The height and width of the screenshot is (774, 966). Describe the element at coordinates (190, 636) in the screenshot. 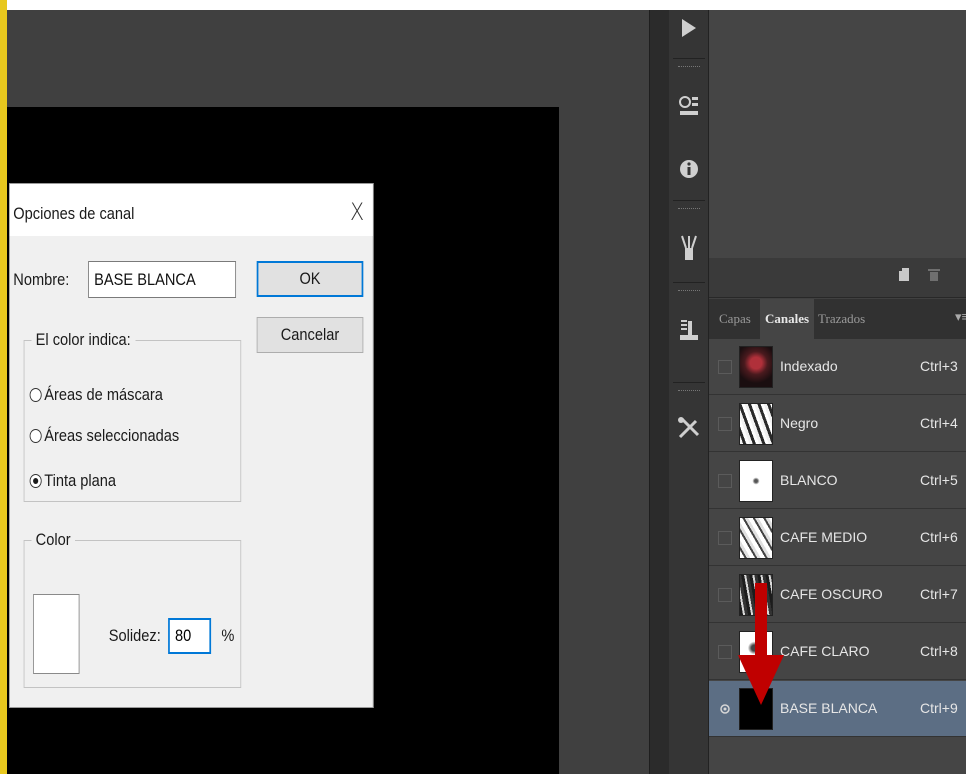

I see `solidity-input` at that location.